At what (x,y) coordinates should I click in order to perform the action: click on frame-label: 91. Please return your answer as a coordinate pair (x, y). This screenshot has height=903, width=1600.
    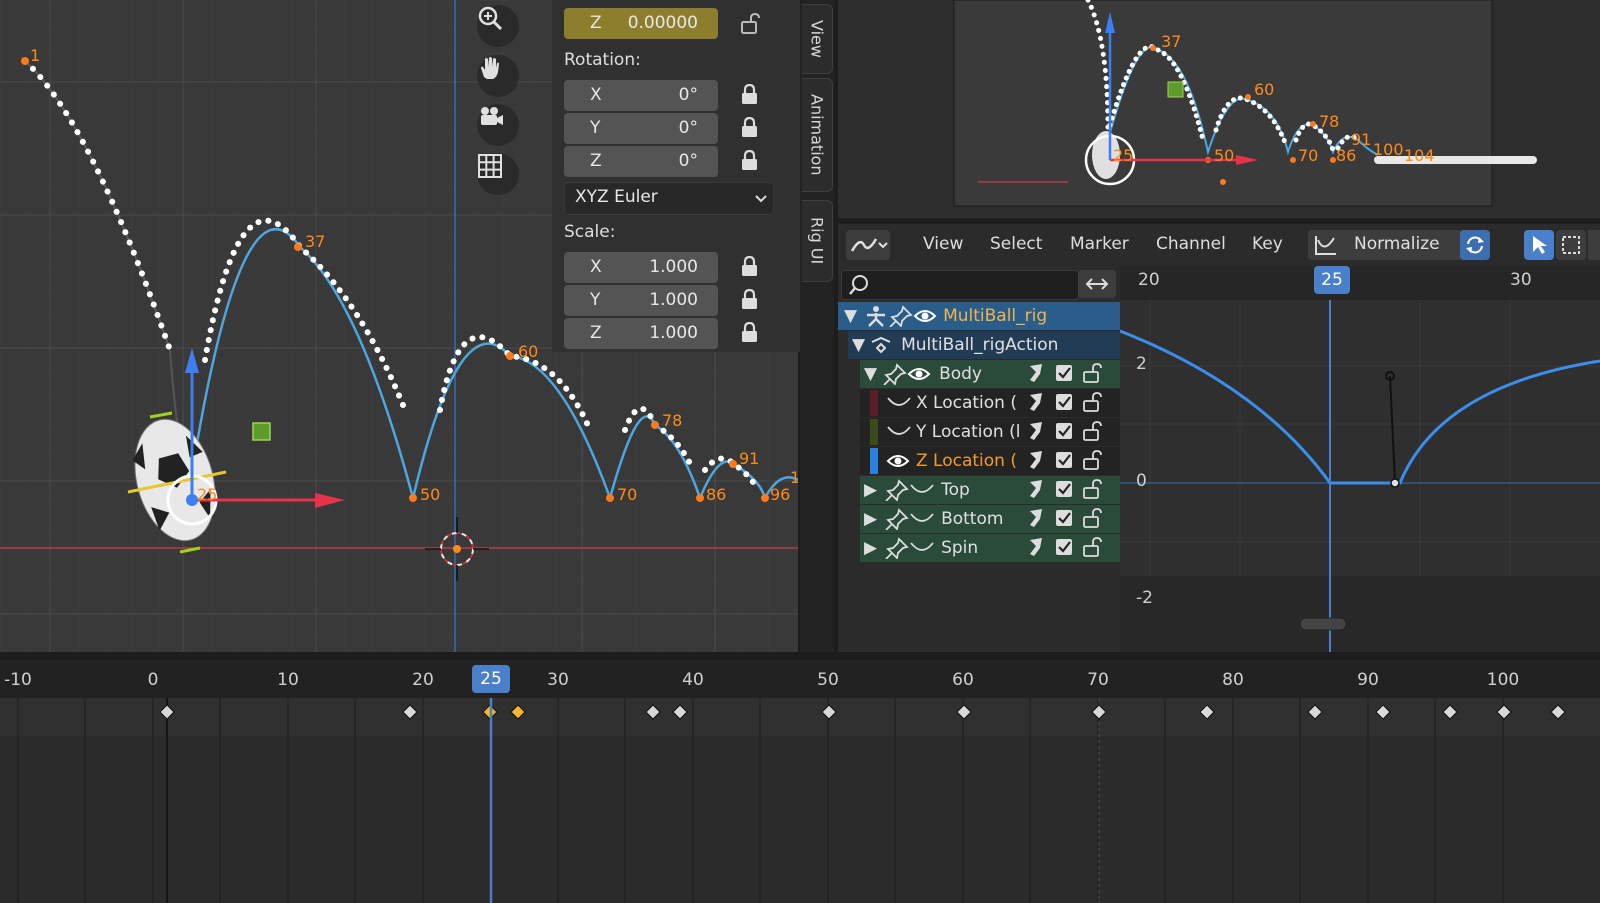
    Looking at the image, I should click on (749, 458).